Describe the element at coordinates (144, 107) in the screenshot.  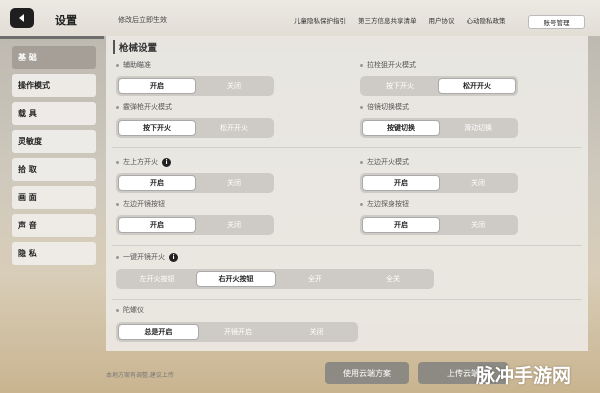
I see `setting-label: 霰弹枪开火模式` at that location.